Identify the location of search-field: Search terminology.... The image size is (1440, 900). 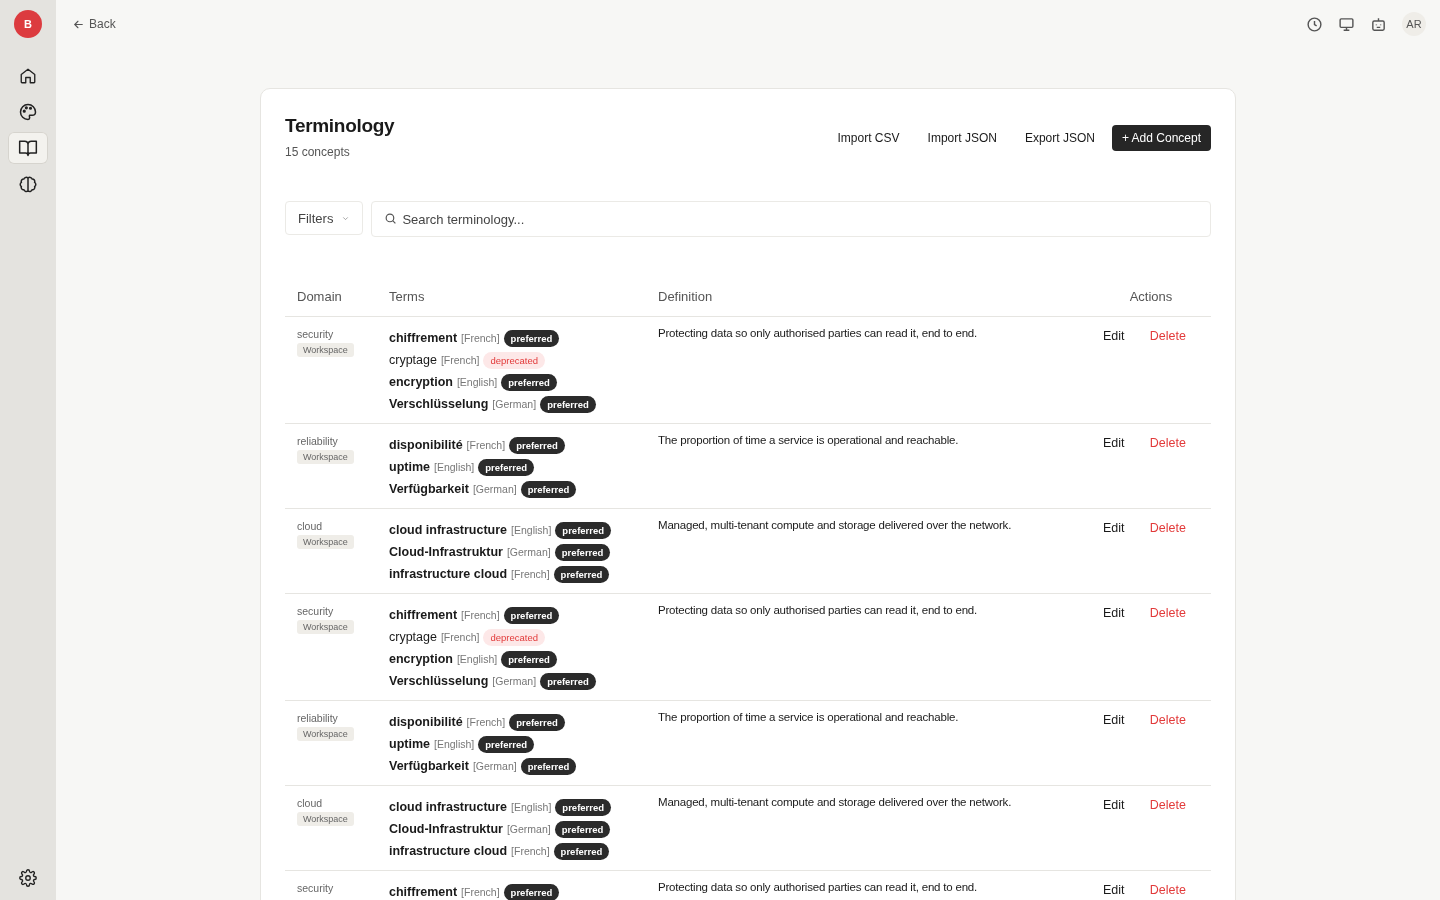
(791, 219).